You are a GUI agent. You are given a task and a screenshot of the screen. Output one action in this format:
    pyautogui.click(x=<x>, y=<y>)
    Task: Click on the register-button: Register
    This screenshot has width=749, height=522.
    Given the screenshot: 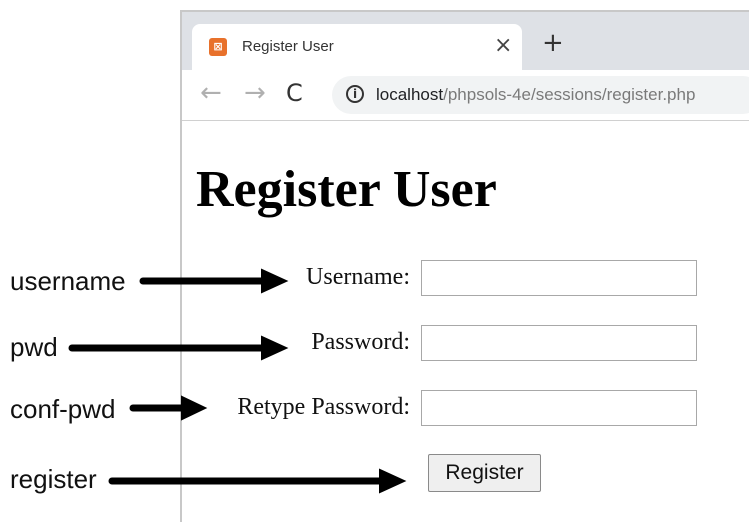 What is the action you would take?
    pyautogui.click(x=484, y=473)
    